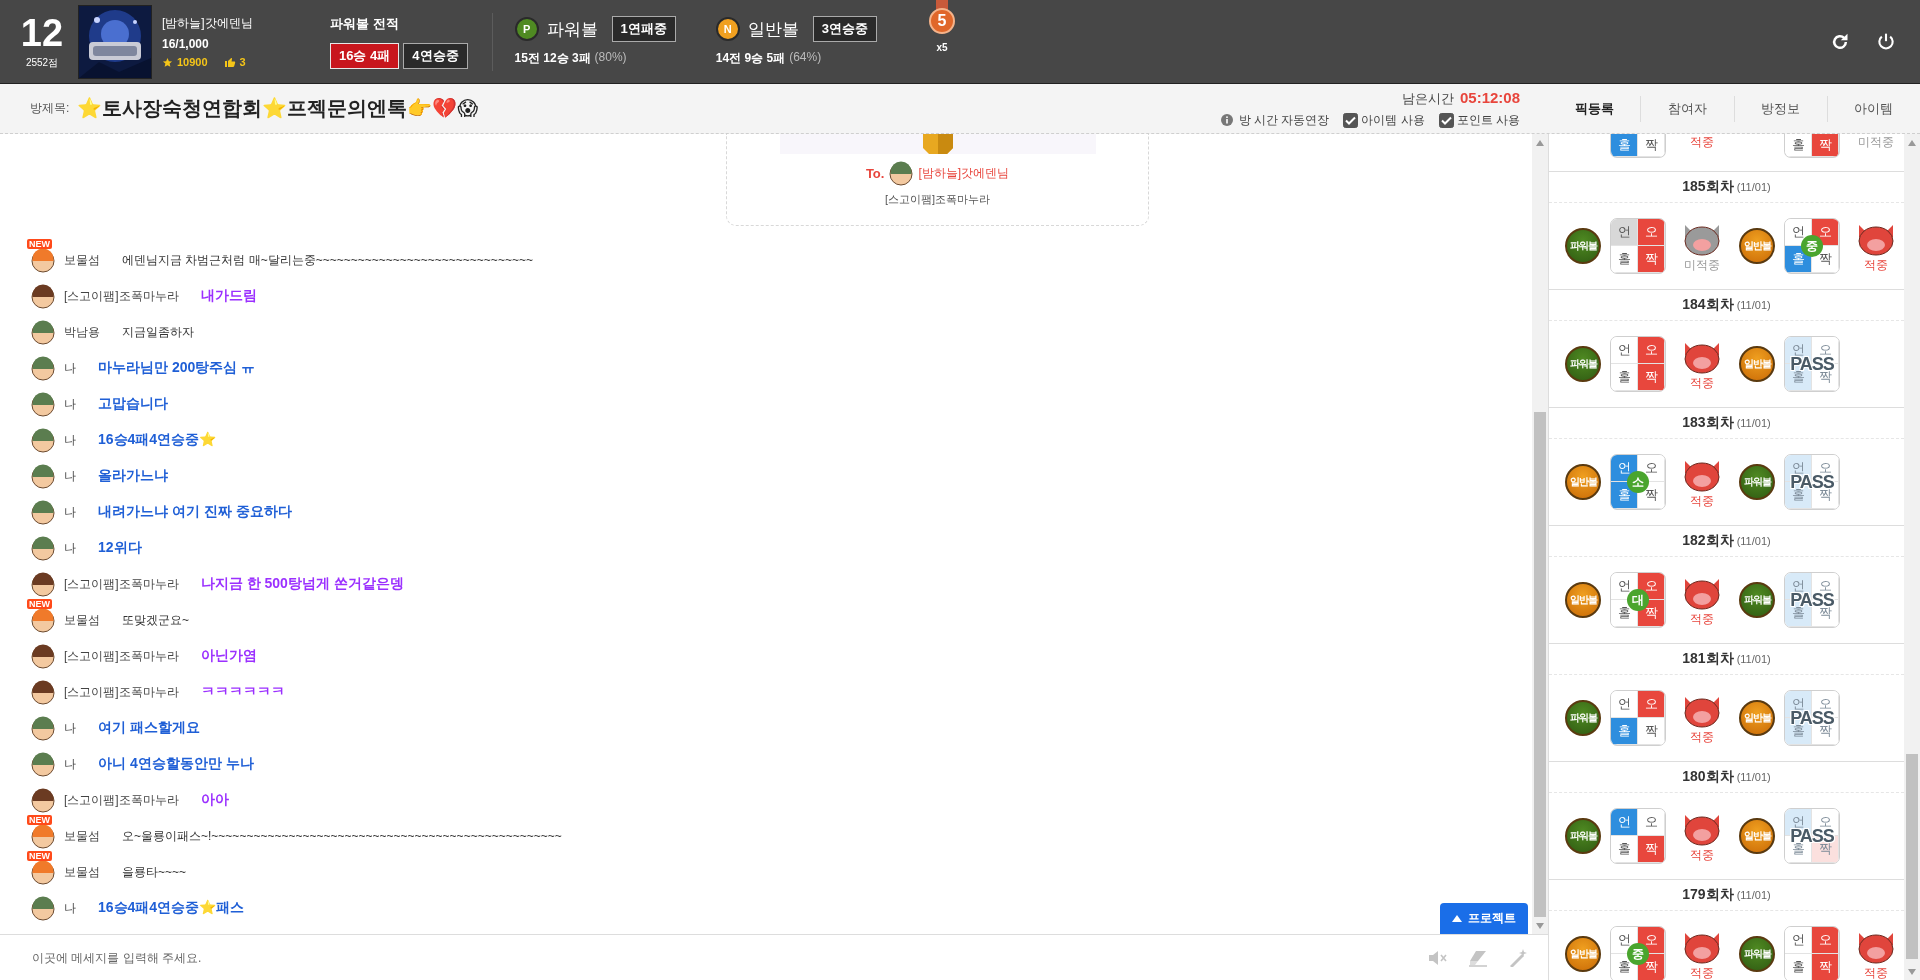 The image size is (1920, 980). I want to click on tab: 방정보, so click(1780, 108).